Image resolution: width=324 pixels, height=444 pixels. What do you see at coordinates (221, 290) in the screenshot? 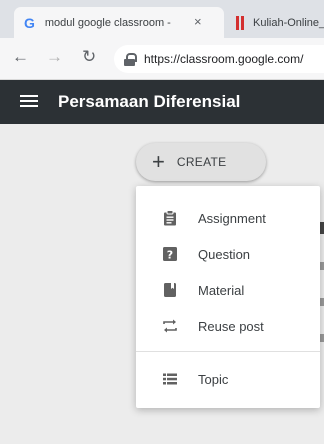
I see `menu-item-label: Material` at bounding box center [221, 290].